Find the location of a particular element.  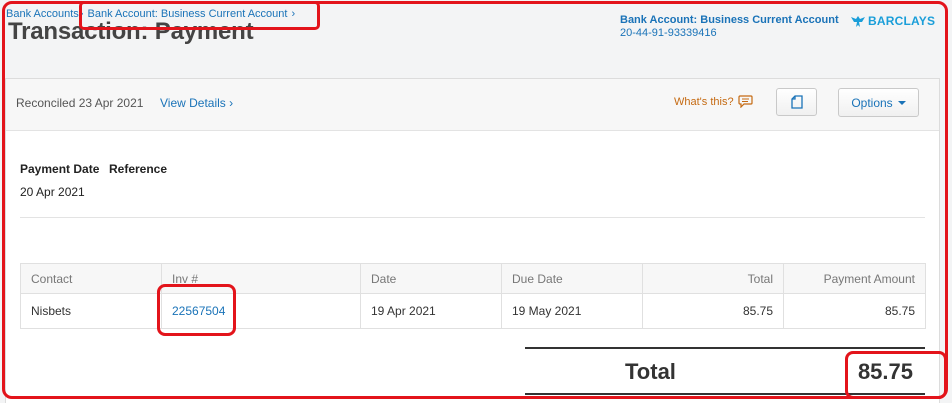

chevron-down-icon is located at coordinates (901, 102).